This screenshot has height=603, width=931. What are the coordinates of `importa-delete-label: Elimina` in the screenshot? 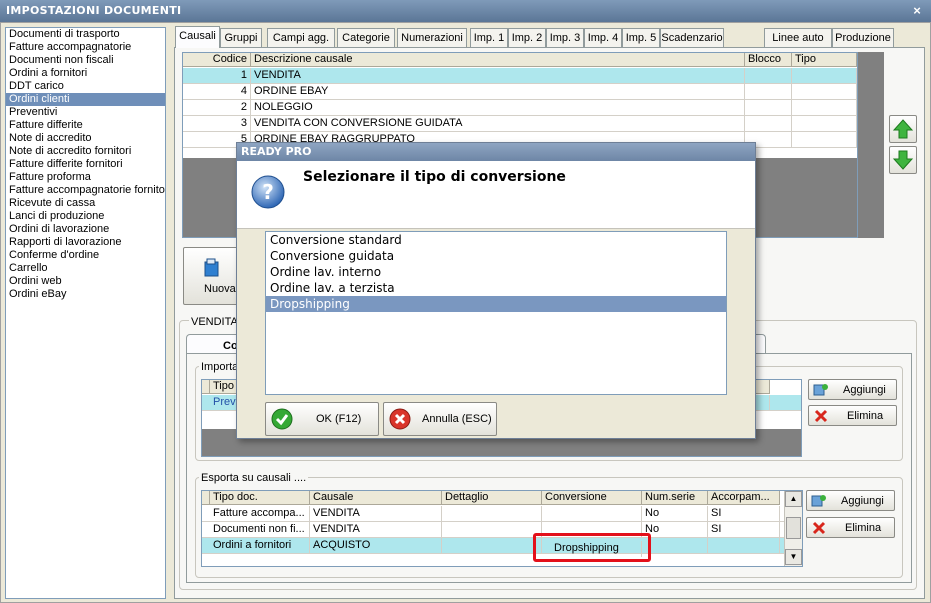 It's located at (865, 416).